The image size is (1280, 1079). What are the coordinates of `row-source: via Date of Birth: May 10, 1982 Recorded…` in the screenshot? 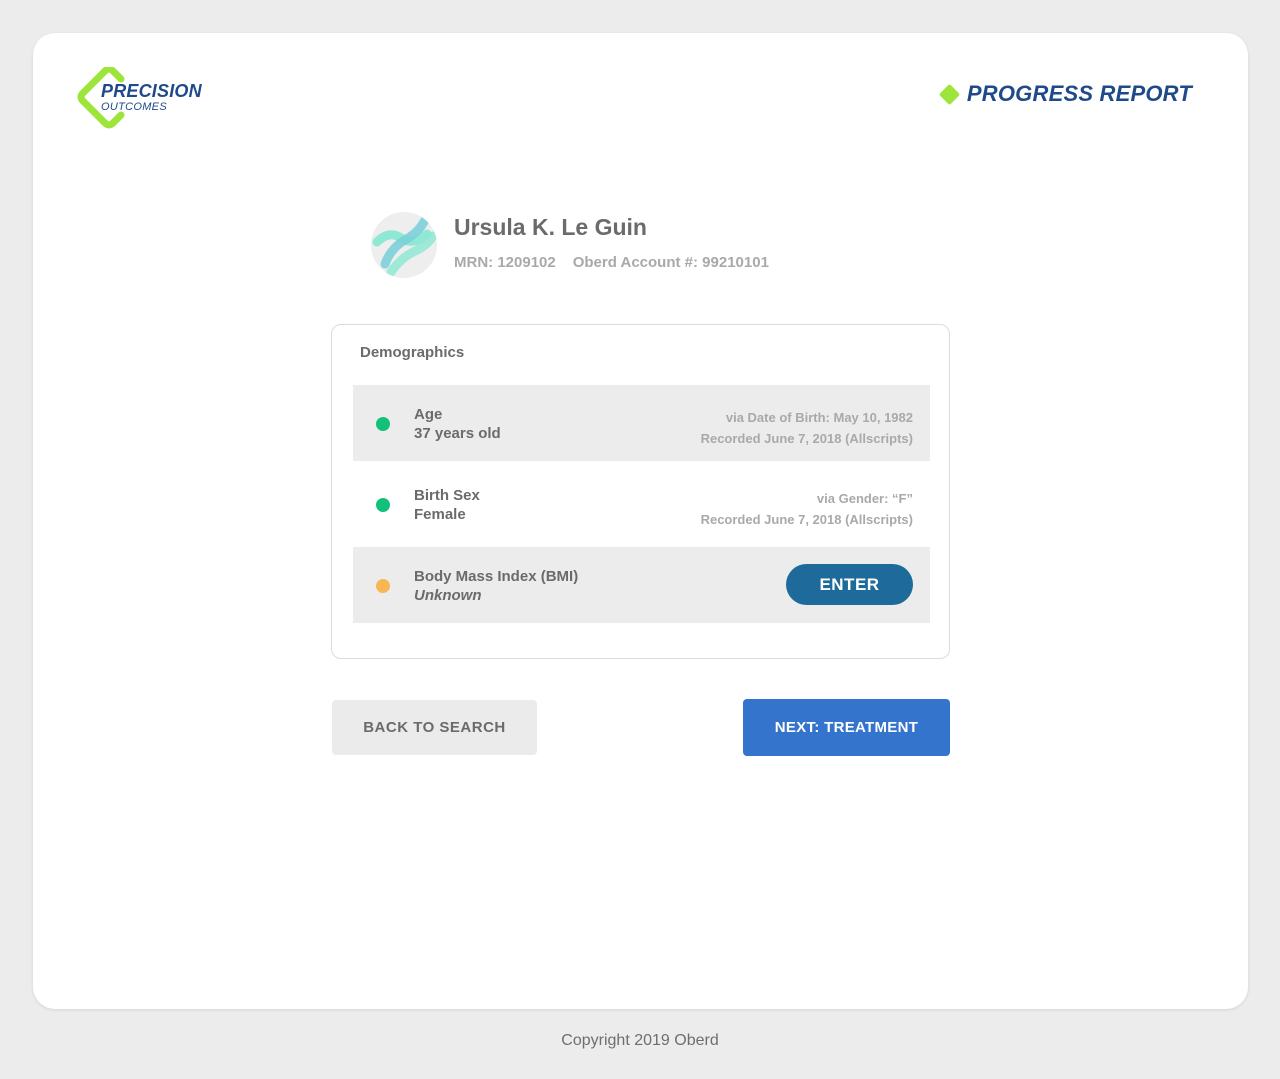 It's located at (807, 428).